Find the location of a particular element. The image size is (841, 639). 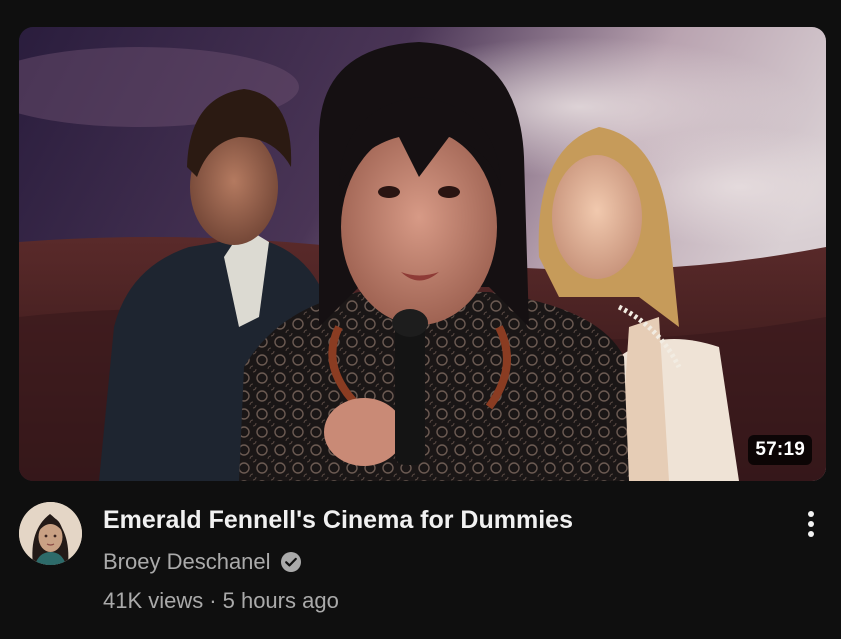

check-circle-icon is located at coordinates (291, 562).